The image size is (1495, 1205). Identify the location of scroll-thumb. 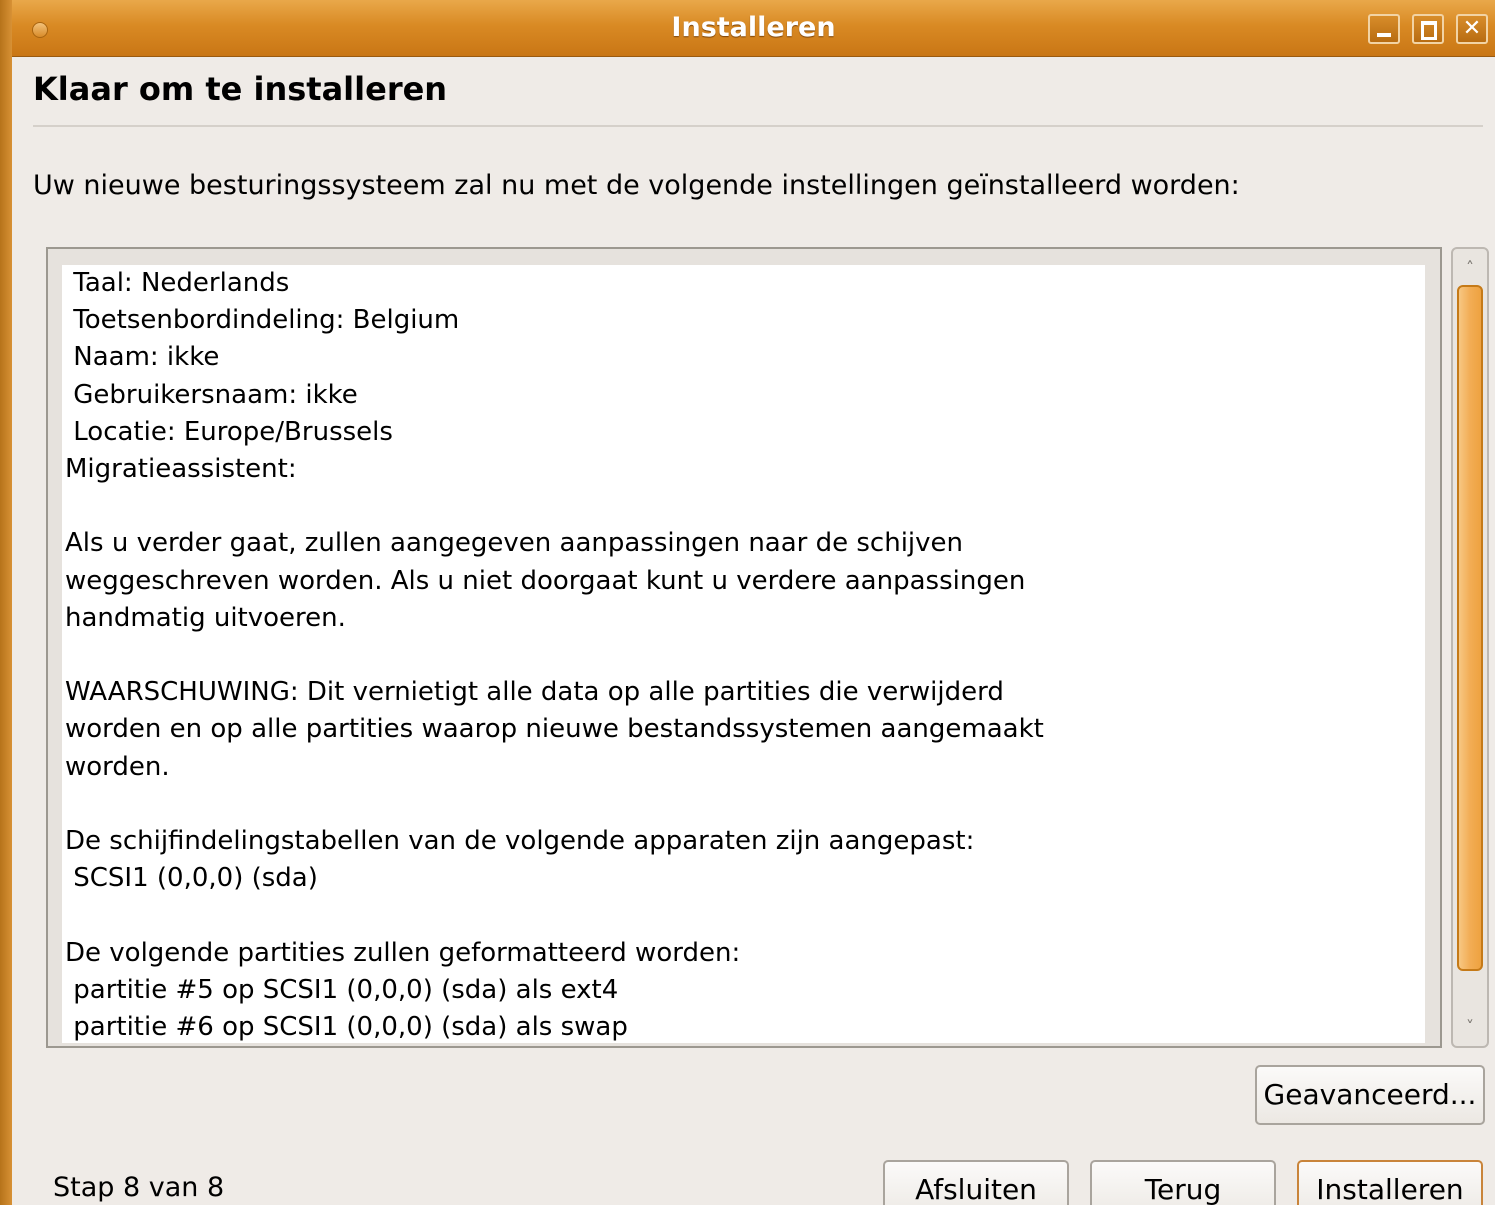
(1470, 628).